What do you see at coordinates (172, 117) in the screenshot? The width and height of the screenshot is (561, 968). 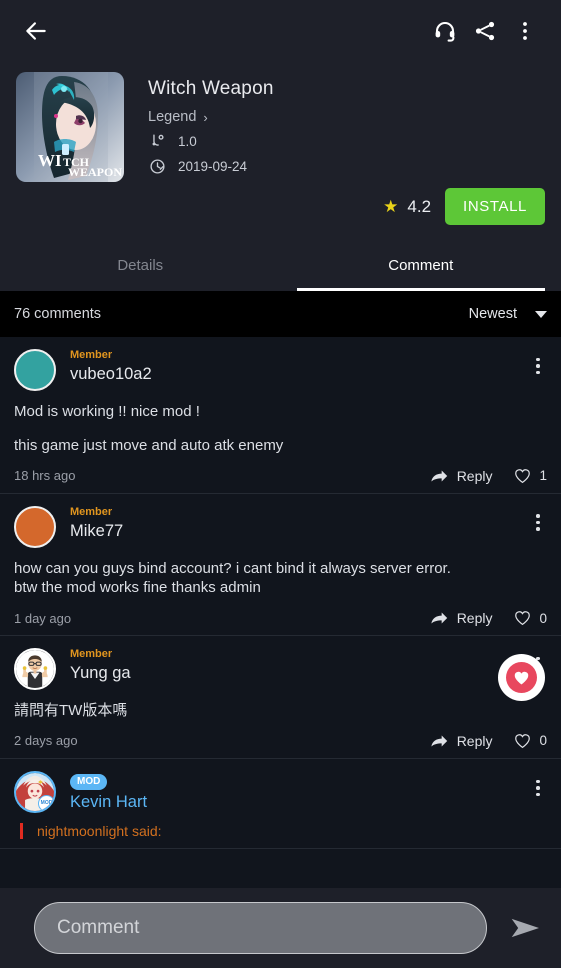 I see `developer-name: Legend` at bounding box center [172, 117].